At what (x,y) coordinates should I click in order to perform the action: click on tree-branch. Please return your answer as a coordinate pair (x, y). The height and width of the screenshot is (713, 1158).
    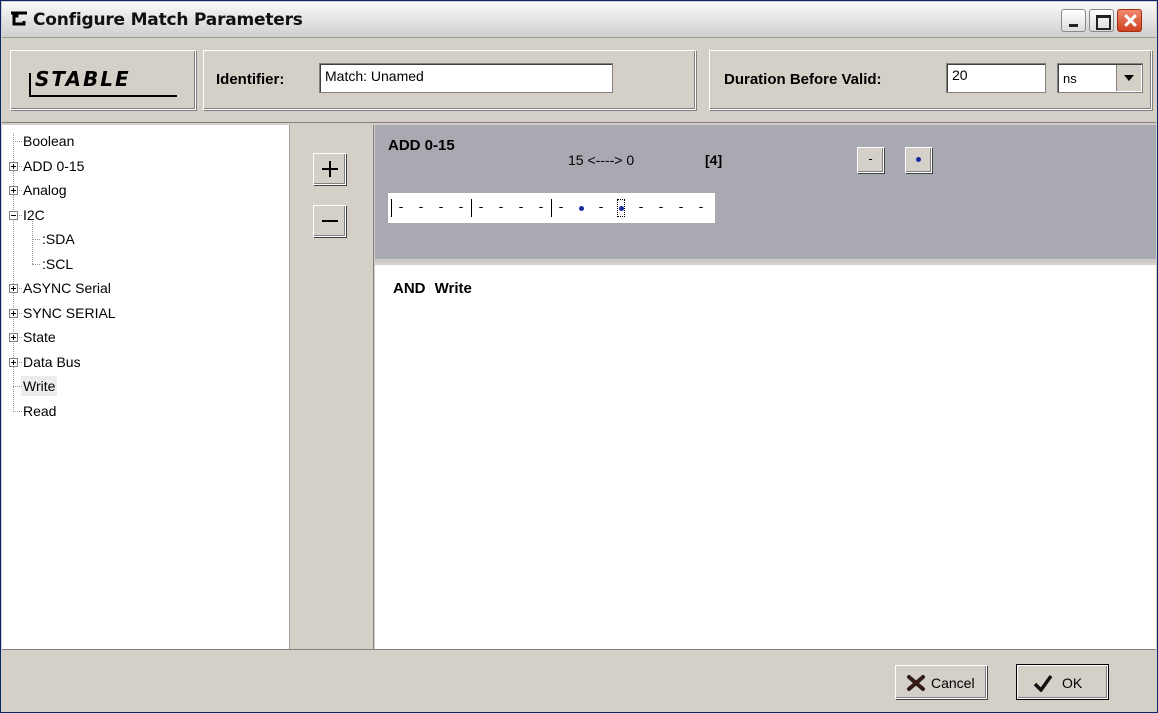
    Looking at the image, I should click on (32, 241).